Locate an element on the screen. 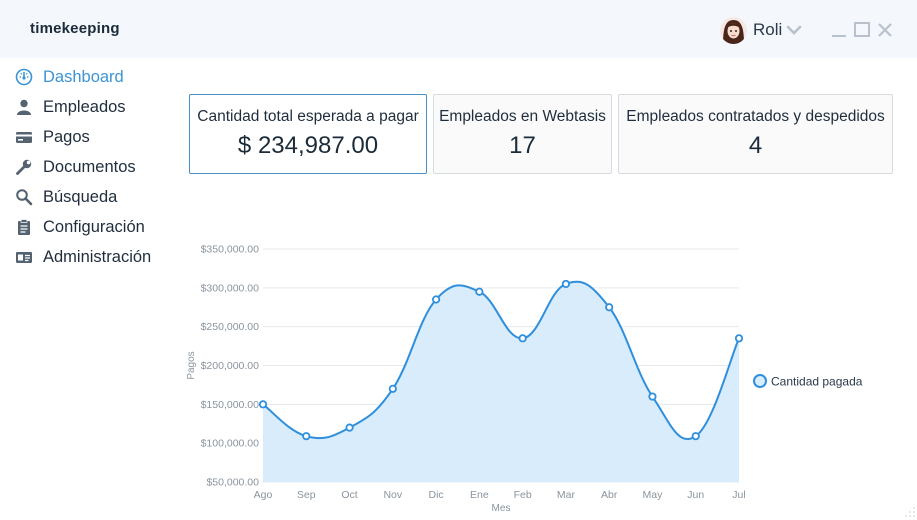 This screenshot has width=917, height=520. close-icon is located at coordinates (885, 30).